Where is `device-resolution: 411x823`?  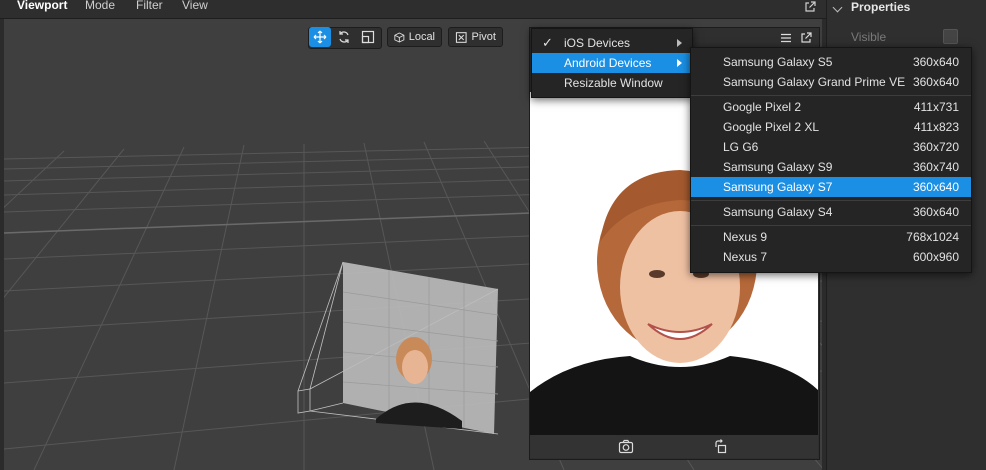 device-resolution: 411x823 is located at coordinates (936, 127).